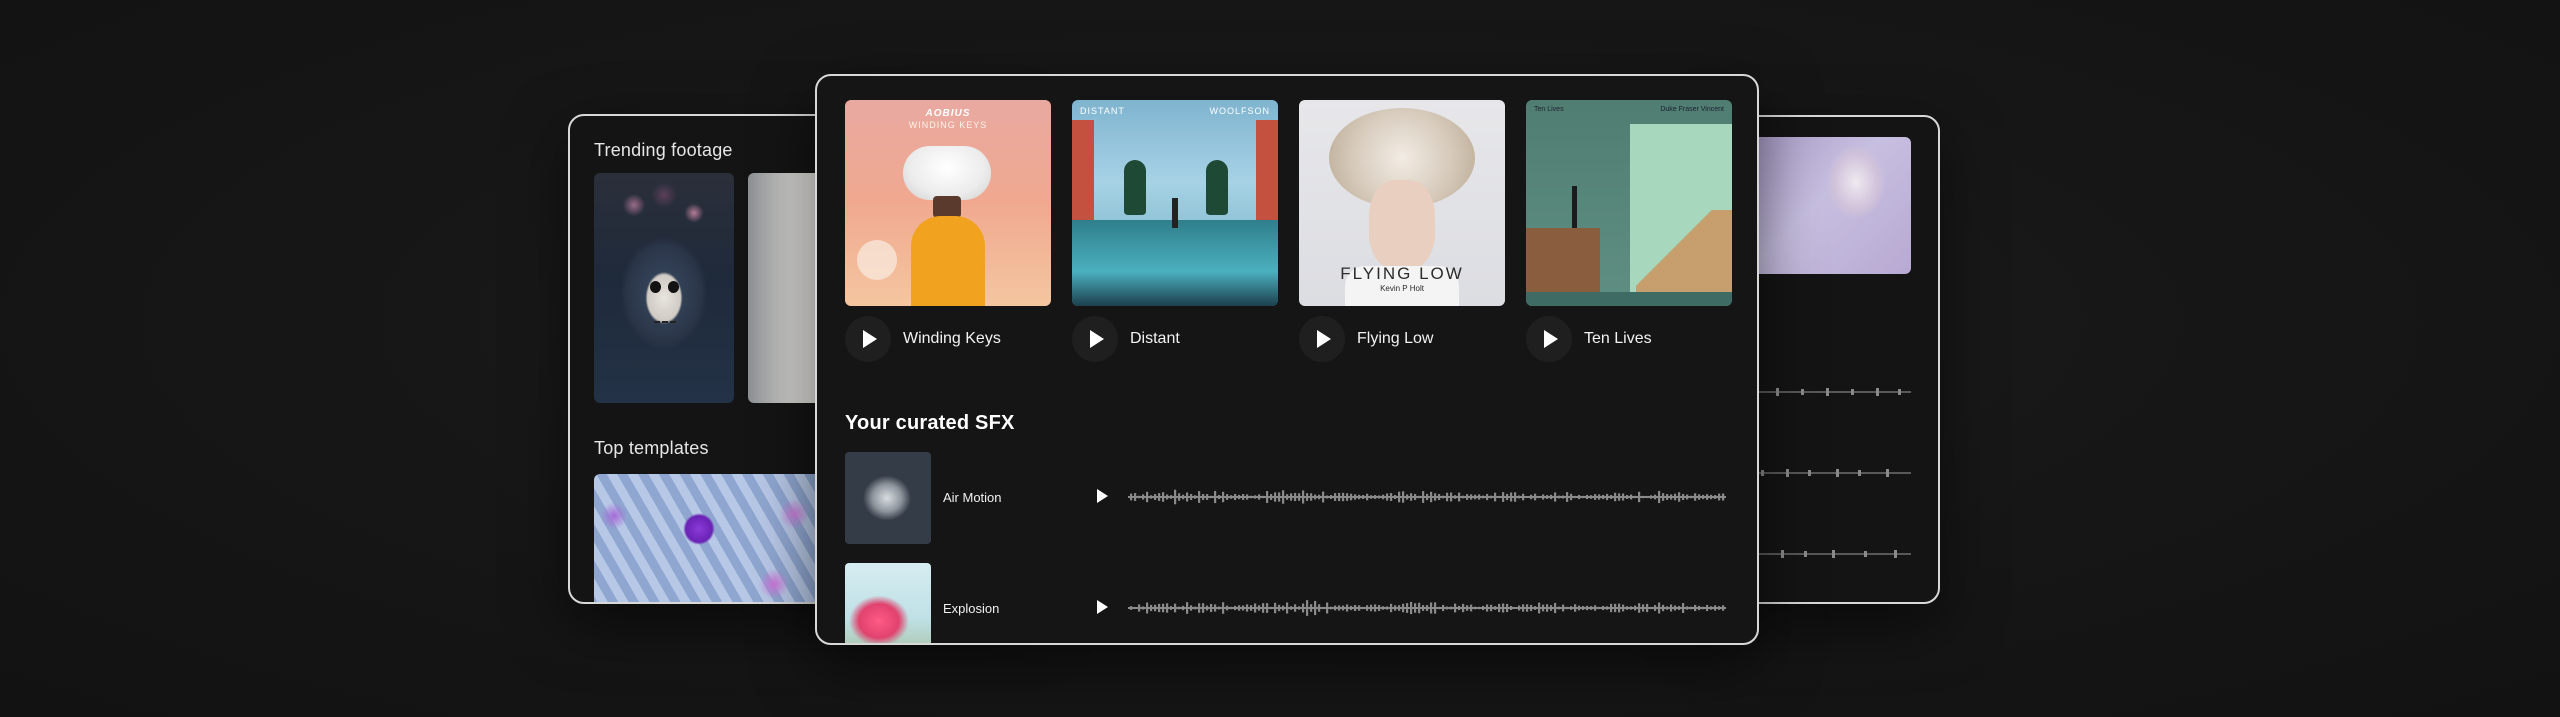 This screenshot has width=2560, height=717. What do you see at coordinates (1629, 339) in the screenshot?
I see `album-track-row: Ten Lives` at bounding box center [1629, 339].